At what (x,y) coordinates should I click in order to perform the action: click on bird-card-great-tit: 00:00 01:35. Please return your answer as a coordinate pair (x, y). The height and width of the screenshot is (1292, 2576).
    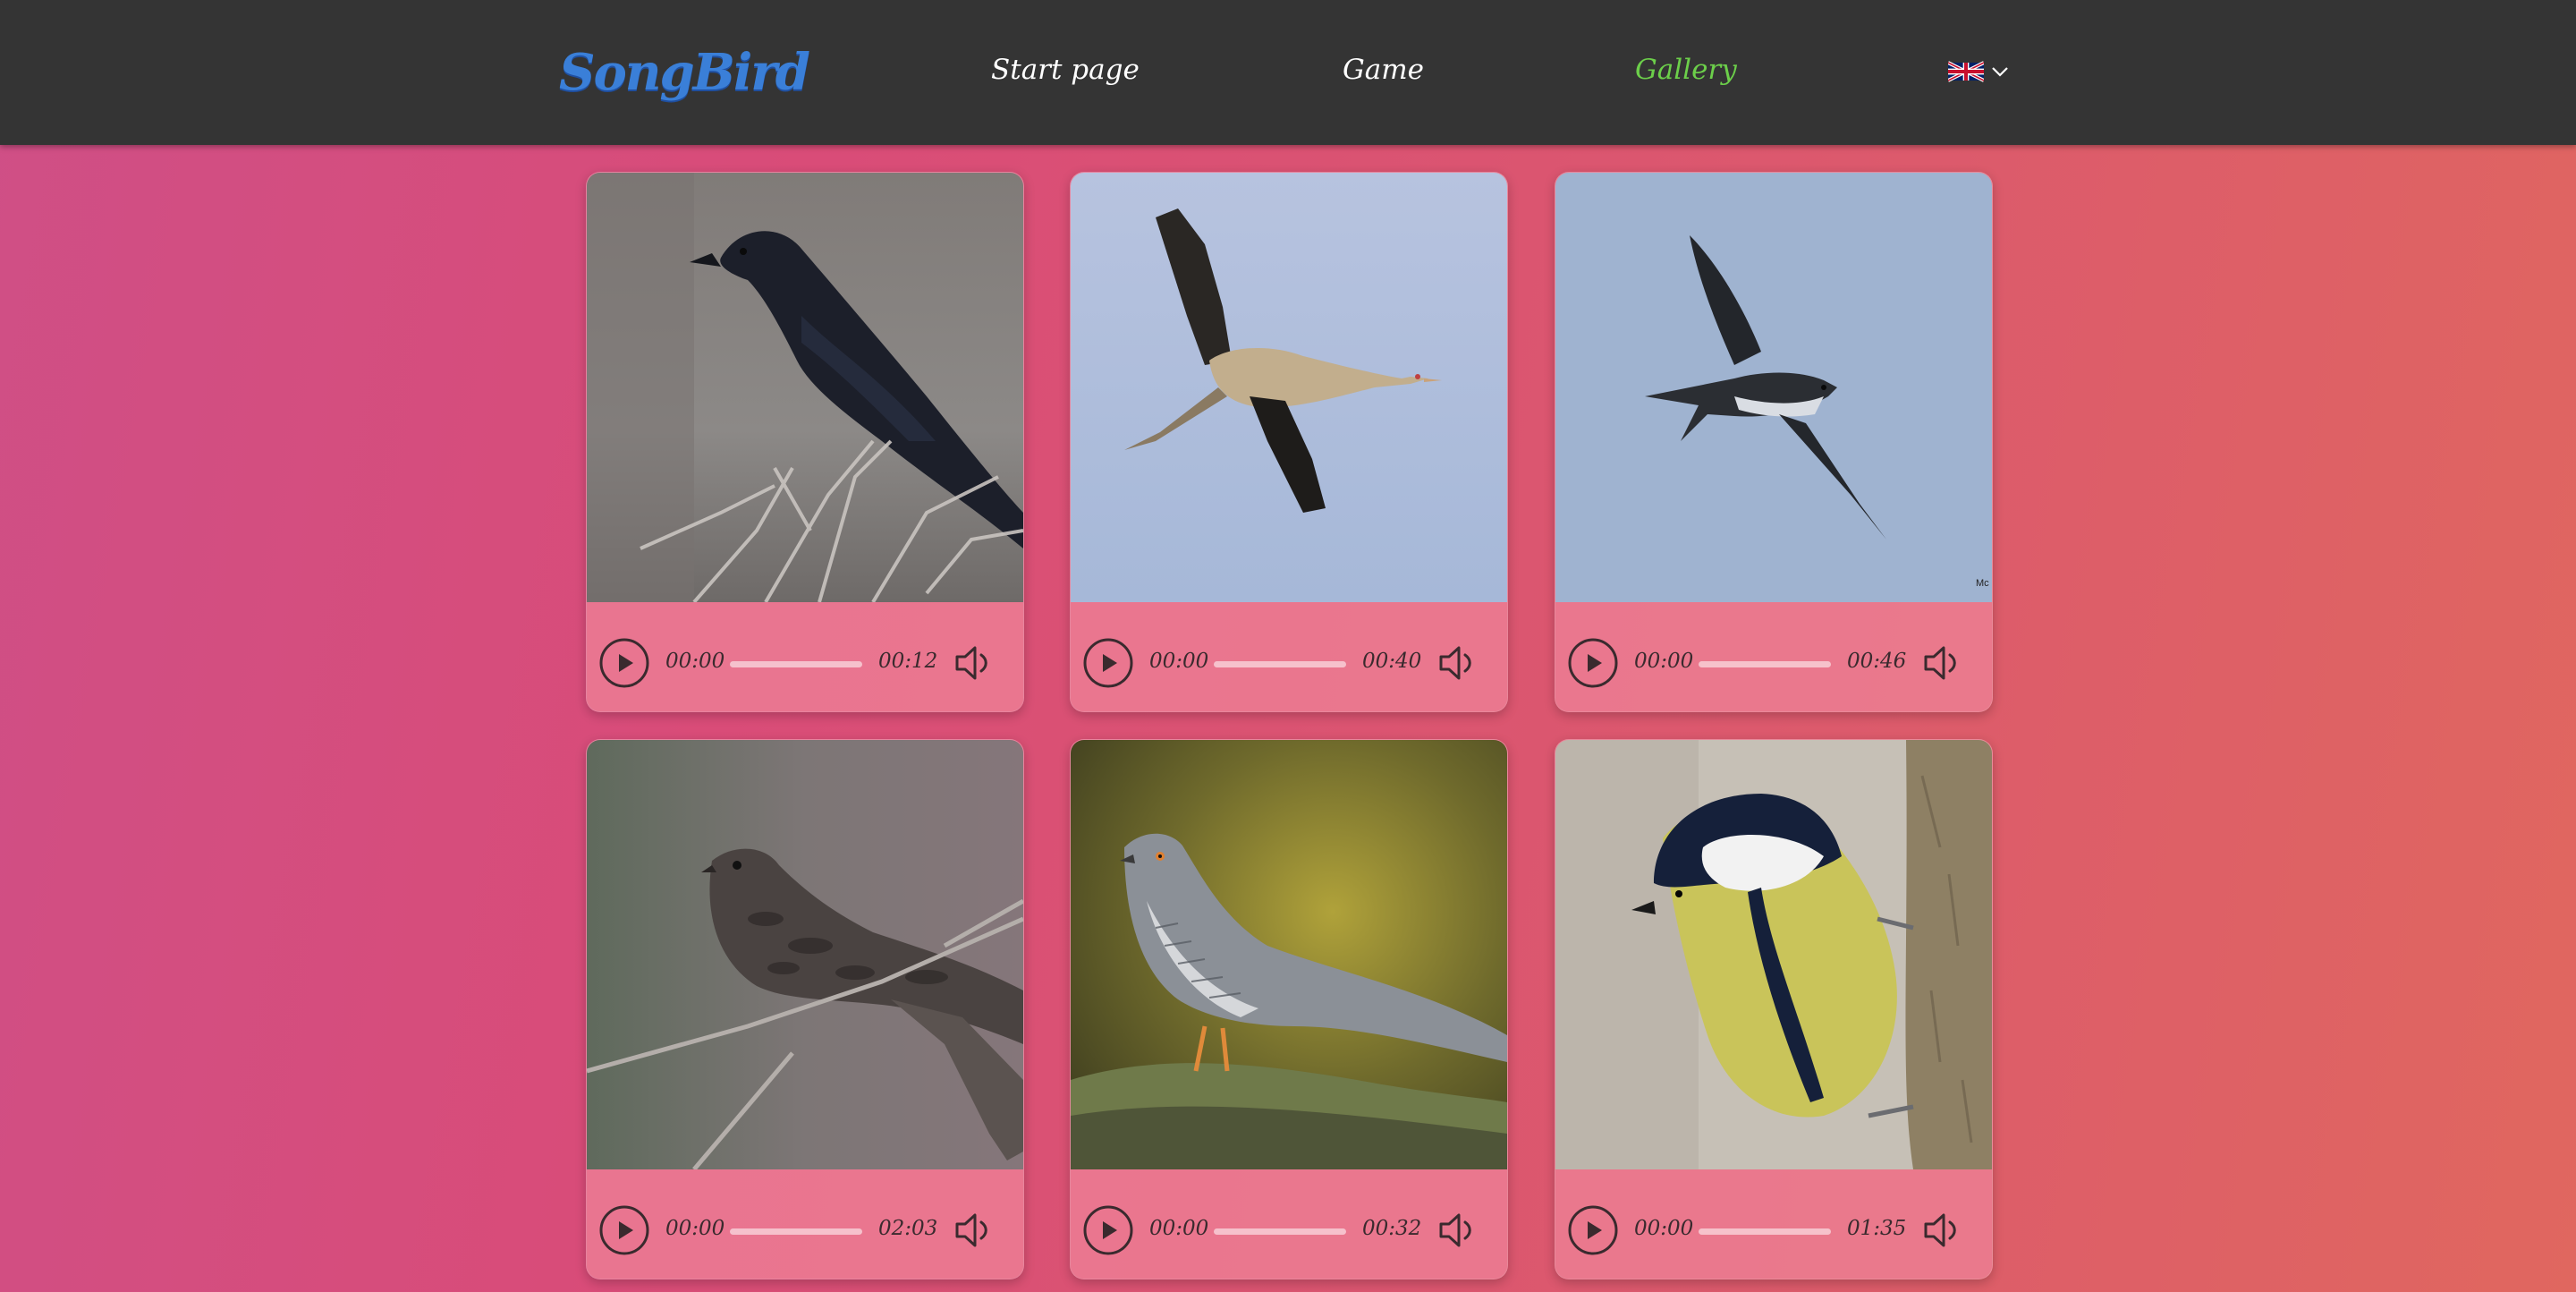
    Looking at the image, I should click on (1774, 1009).